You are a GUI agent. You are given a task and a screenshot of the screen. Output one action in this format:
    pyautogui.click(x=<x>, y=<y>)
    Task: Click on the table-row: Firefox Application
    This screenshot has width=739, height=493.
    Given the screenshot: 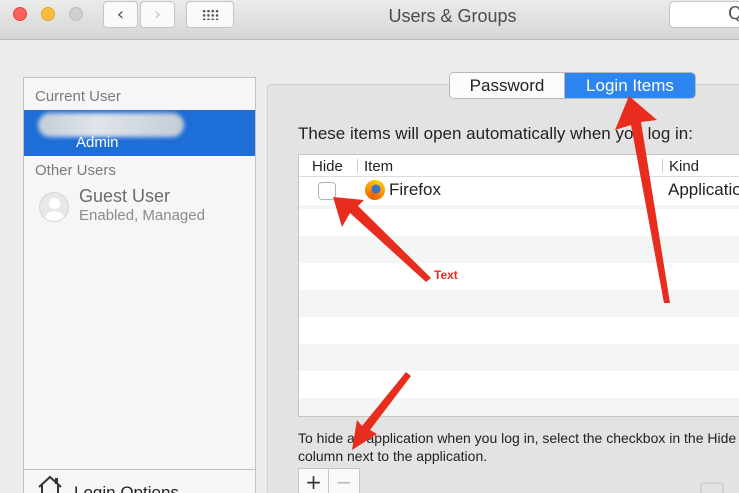 What is the action you would take?
    pyautogui.click(x=519, y=191)
    